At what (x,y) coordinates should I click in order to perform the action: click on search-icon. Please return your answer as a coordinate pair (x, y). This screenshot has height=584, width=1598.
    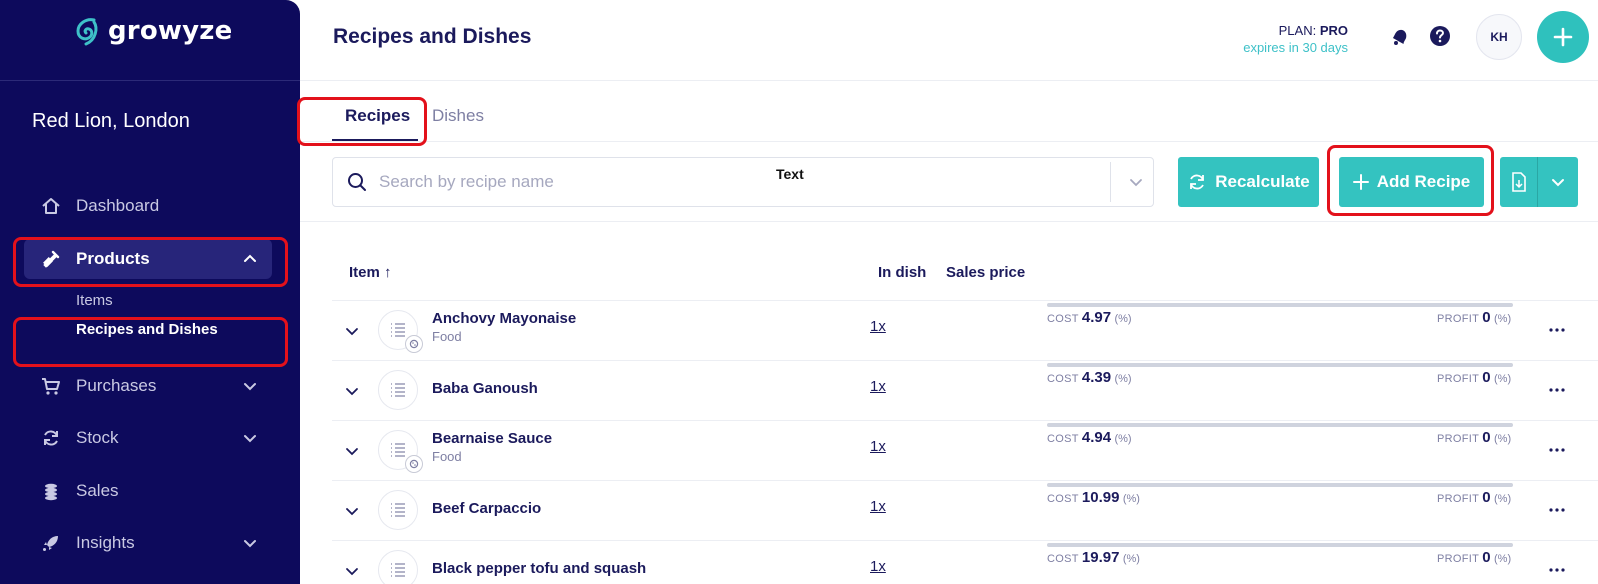
    Looking at the image, I should click on (357, 182).